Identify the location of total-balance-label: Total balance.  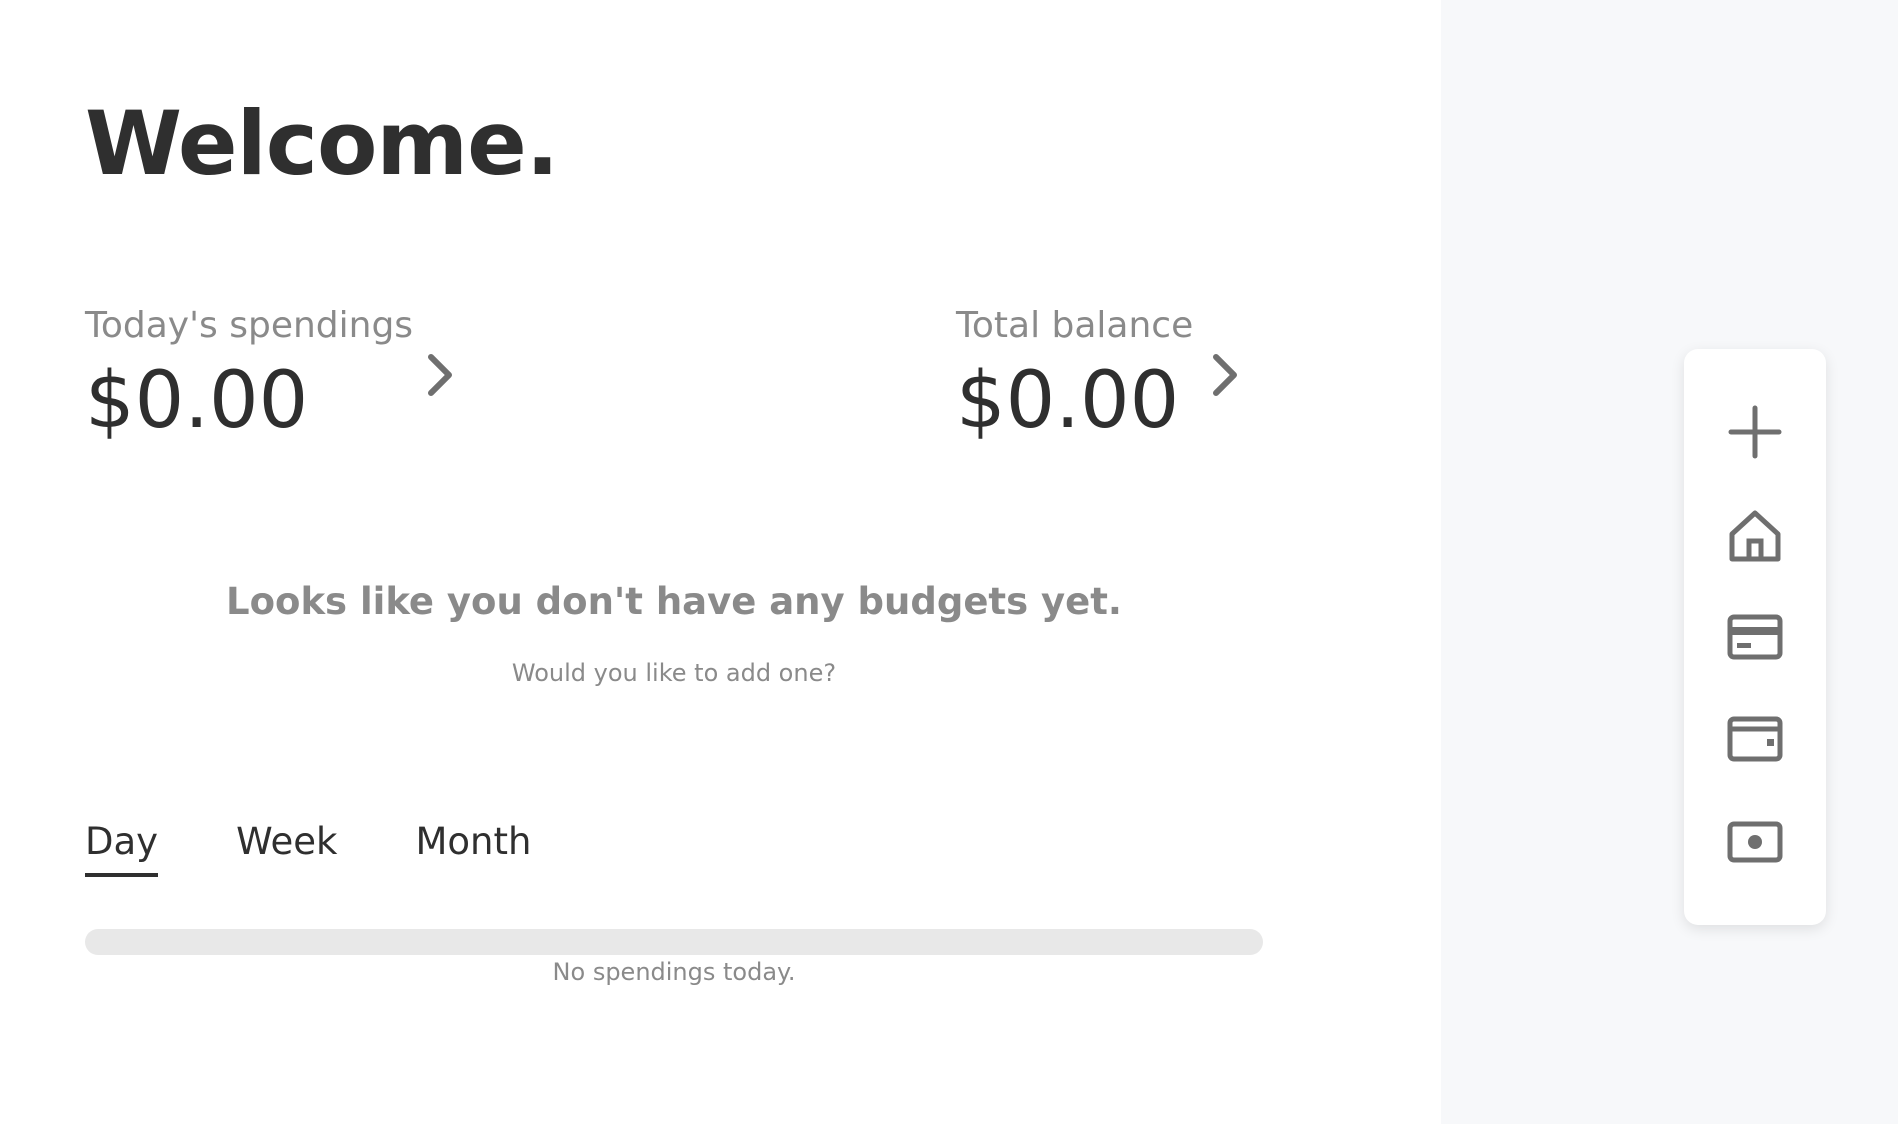
(1075, 325).